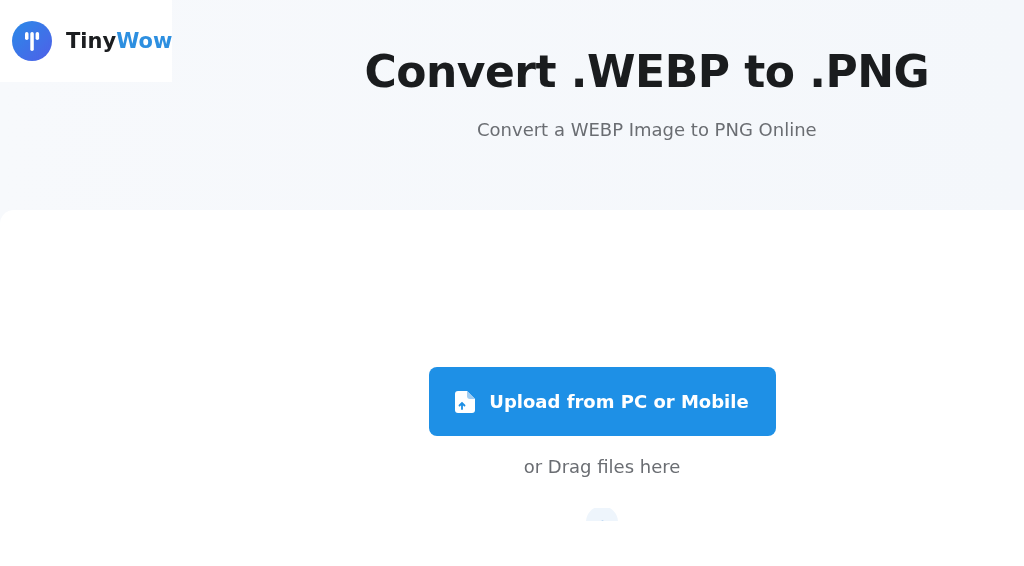  Describe the element at coordinates (647, 129) in the screenshot. I see `page-subtitle: Convert a WEBP Image to PNG Online` at that location.